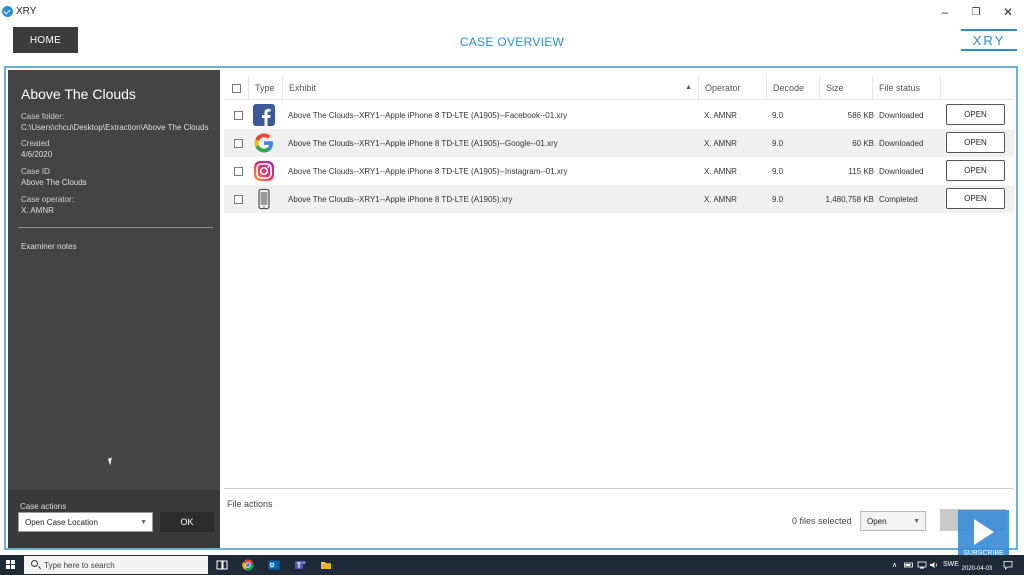 Image resolution: width=1024 pixels, height=575 pixels. I want to click on sort-ascending-icon: ▲, so click(688, 87).